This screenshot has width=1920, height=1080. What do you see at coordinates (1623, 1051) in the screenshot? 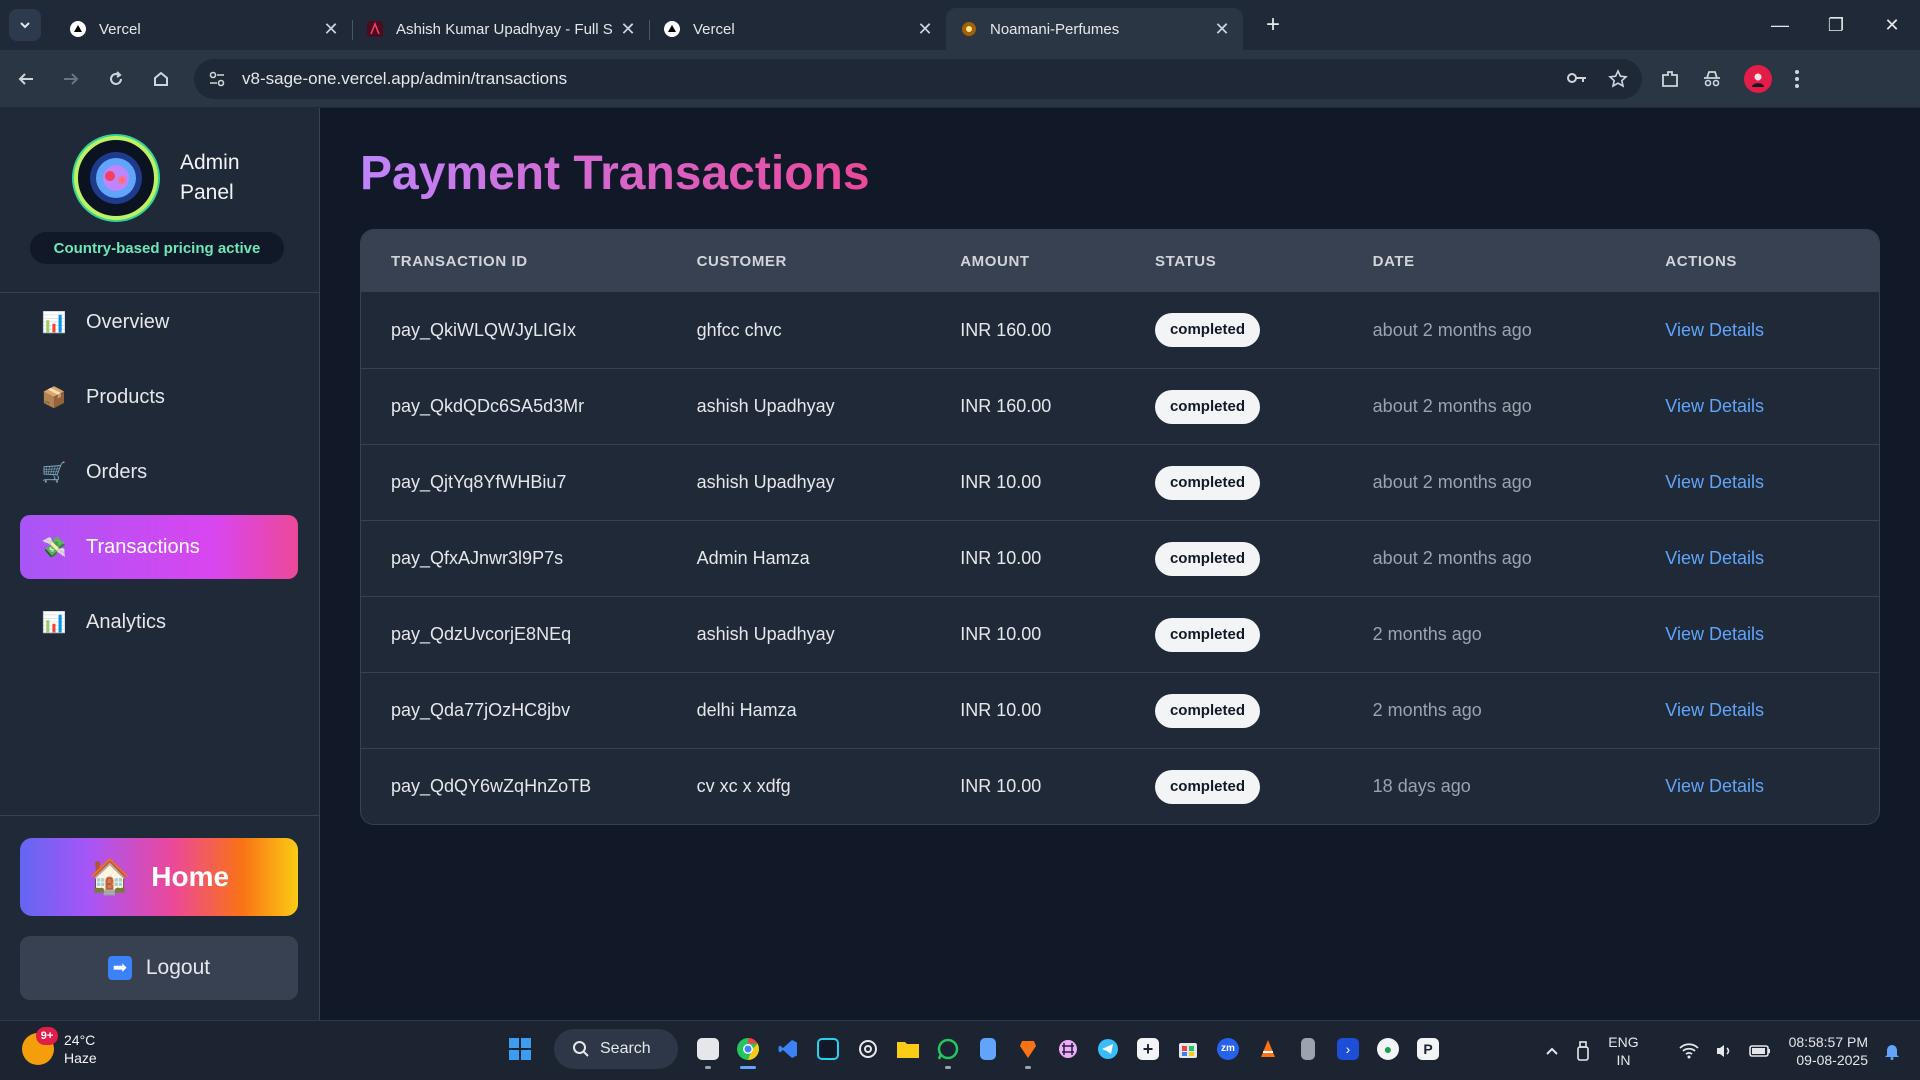
I see `input-language: ENG IN` at bounding box center [1623, 1051].